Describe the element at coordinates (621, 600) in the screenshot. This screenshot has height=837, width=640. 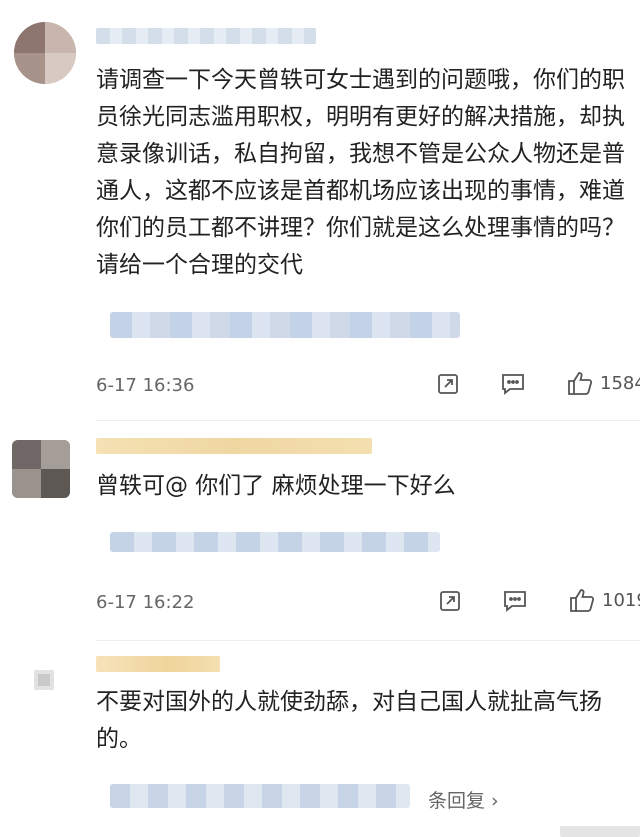
I see `like-count: 1019` at that location.